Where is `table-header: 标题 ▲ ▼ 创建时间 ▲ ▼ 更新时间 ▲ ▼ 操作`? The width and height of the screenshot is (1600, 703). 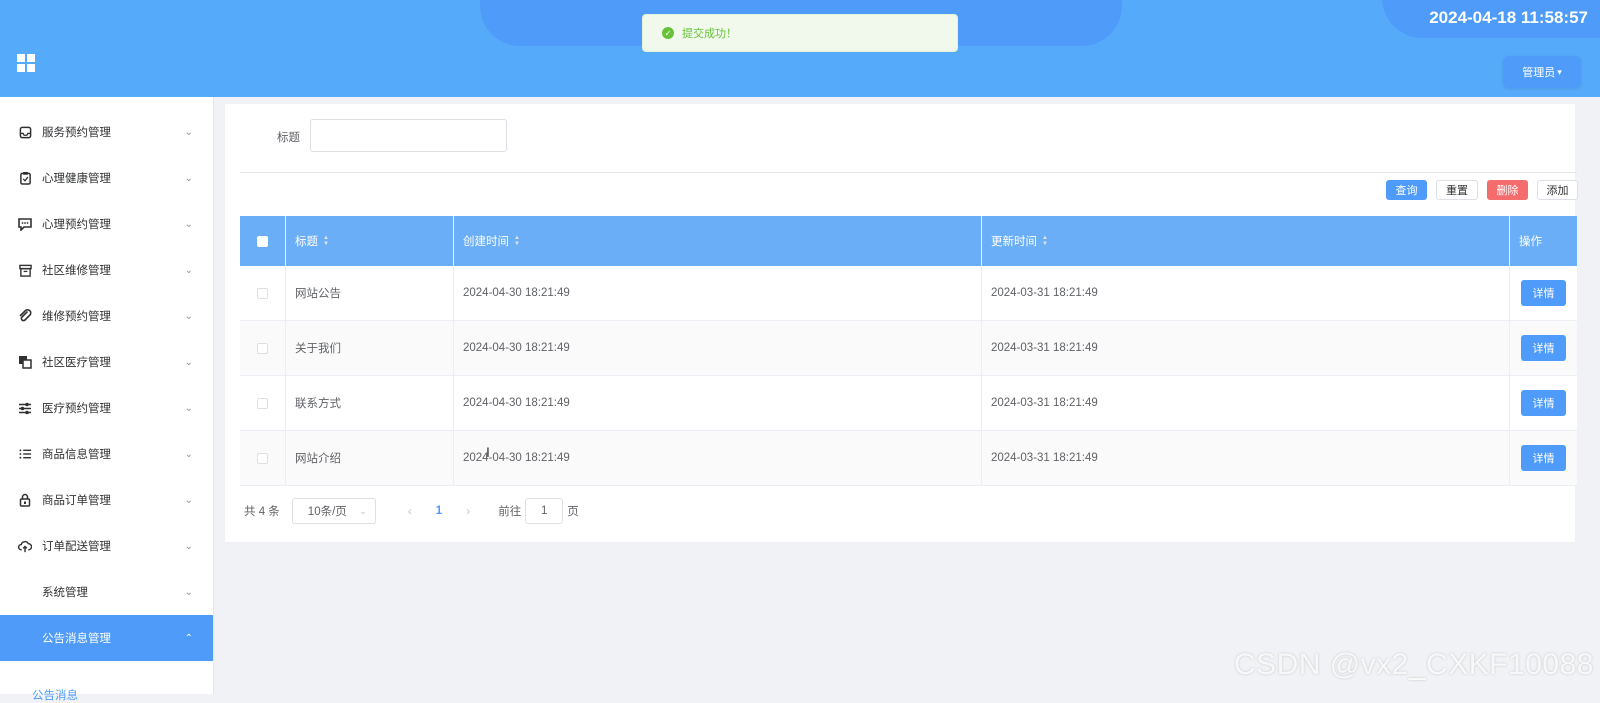
table-header: 标题 ▲ ▼ 创建时间 ▲ ▼ 更新时间 ▲ ▼ 操作 is located at coordinates (908, 241).